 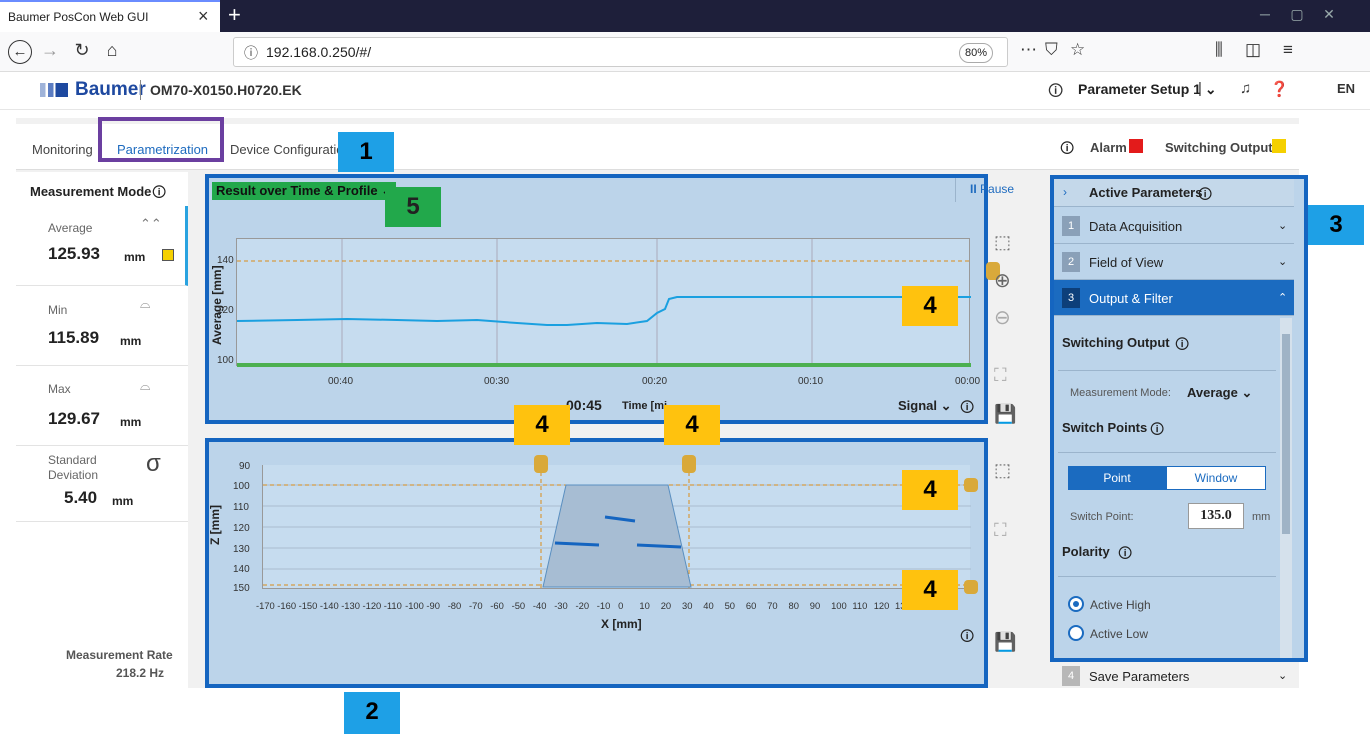 What do you see at coordinates (1028, 50) in the screenshot?
I see `more-icon: ⋯` at bounding box center [1028, 50].